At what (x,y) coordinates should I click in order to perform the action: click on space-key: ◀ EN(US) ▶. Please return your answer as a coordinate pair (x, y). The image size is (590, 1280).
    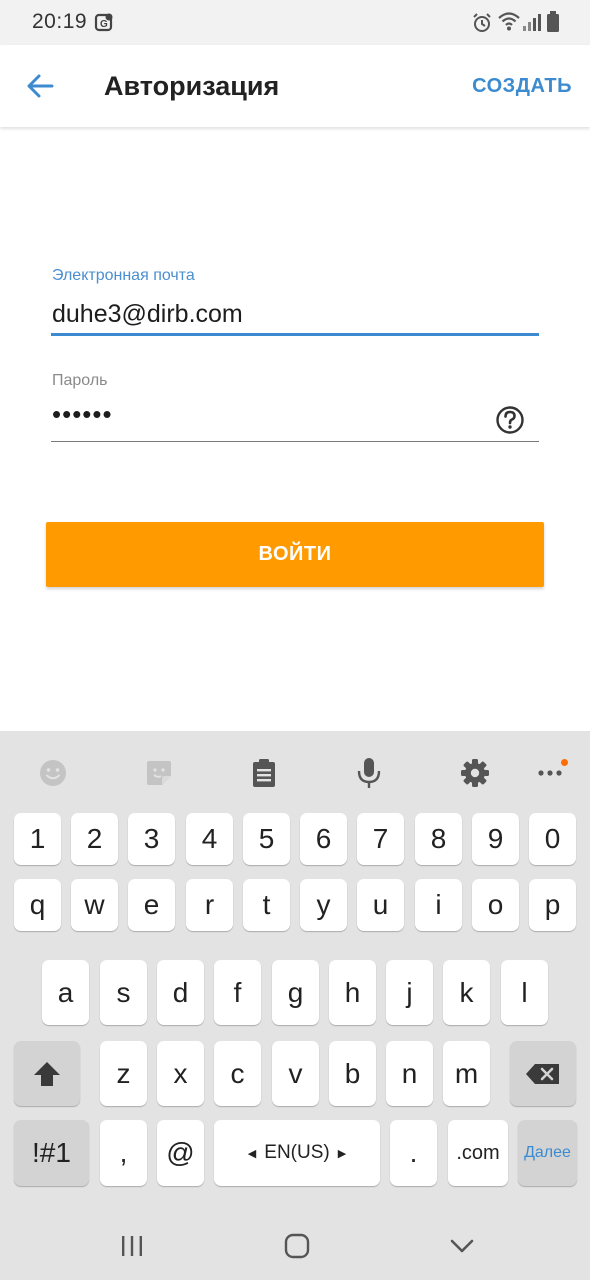
    Looking at the image, I should click on (297, 1153).